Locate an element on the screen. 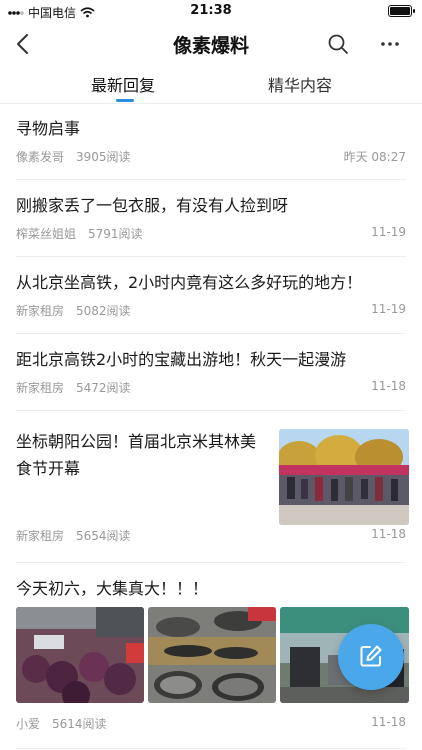 The image size is (422, 750). post-reads: 5791阅读 is located at coordinates (115, 234).